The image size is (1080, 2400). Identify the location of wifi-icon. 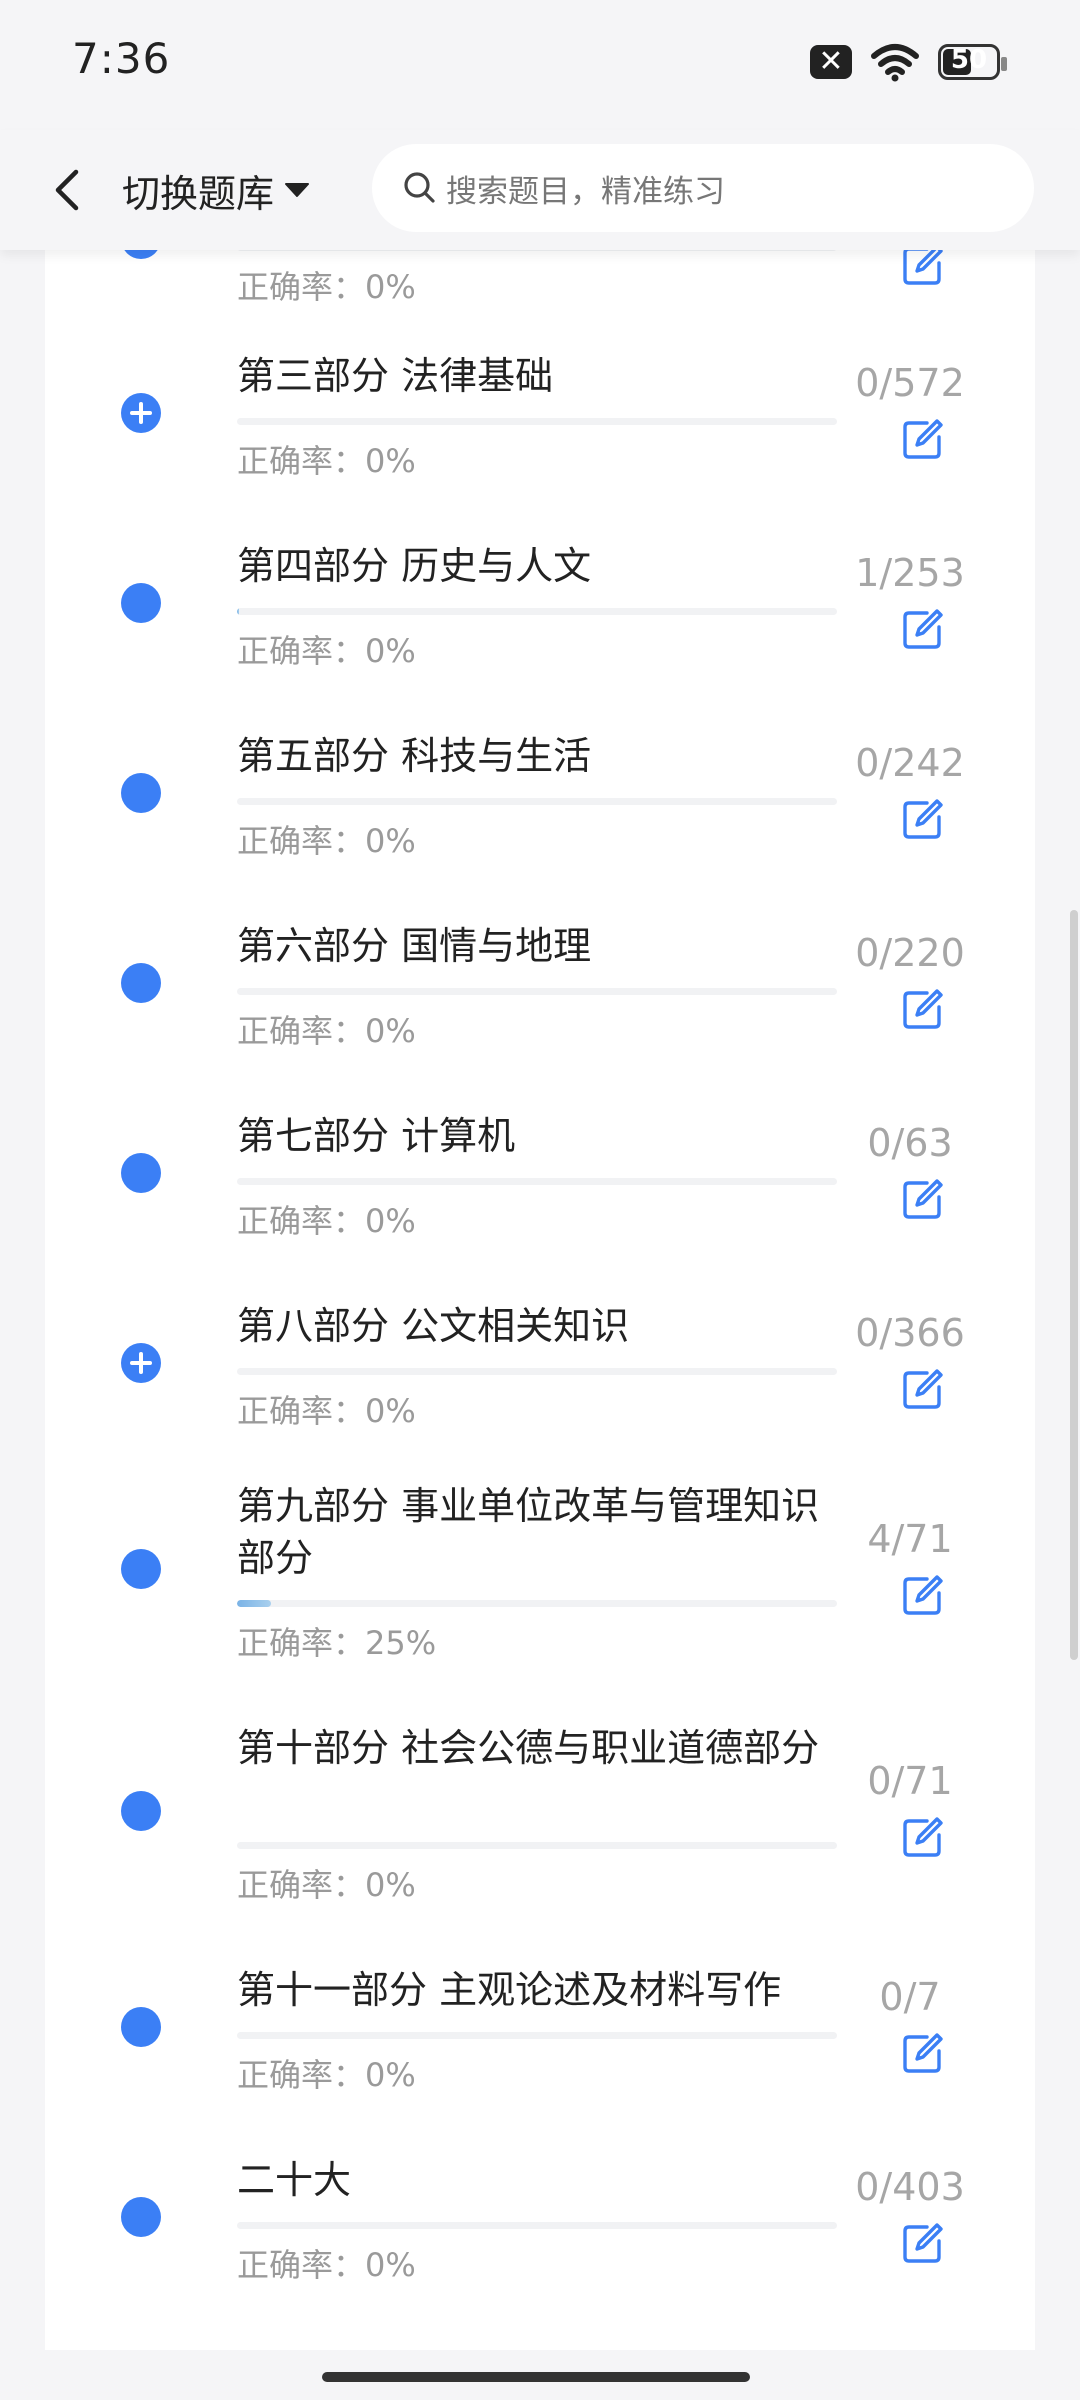
(895, 63).